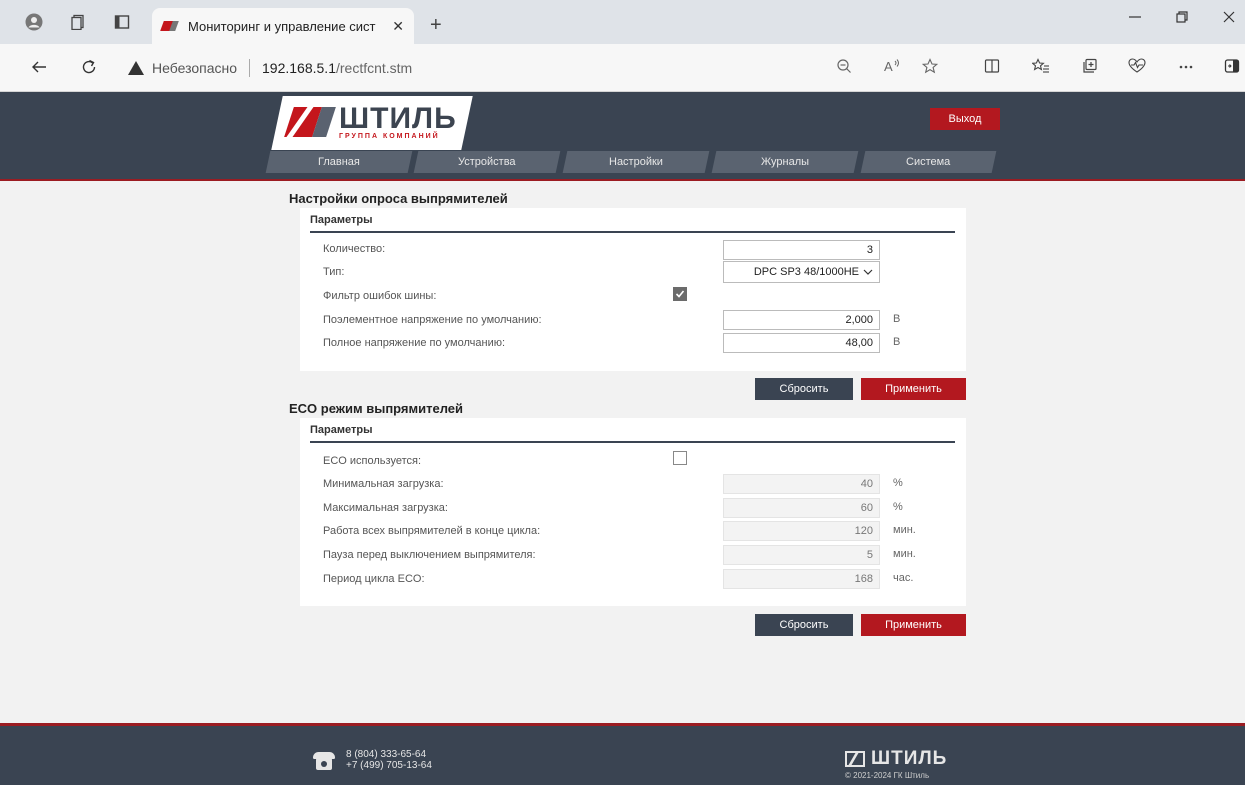 The height and width of the screenshot is (785, 1245). I want to click on all-work-input, so click(801, 531).